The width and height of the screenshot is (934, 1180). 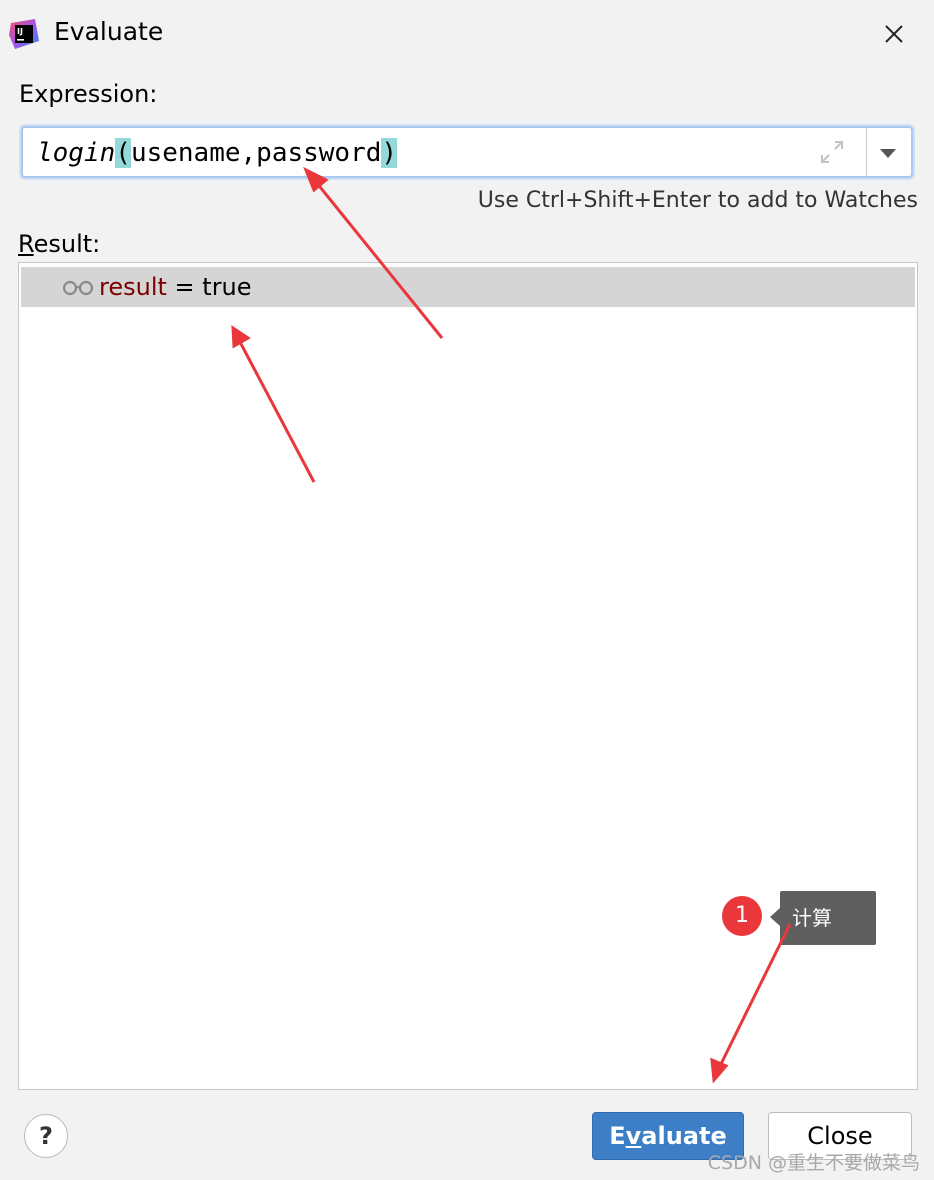 What do you see at coordinates (894, 34) in the screenshot?
I see `close-icon` at bounding box center [894, 34].